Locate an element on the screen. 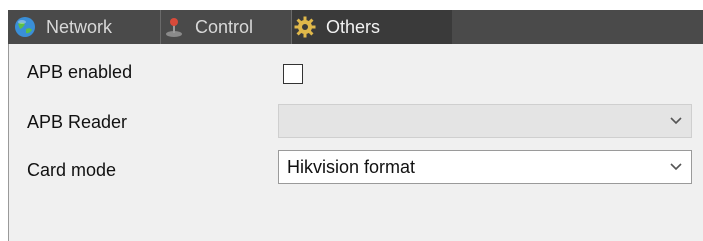 The image size is (703, 241). tab-others-label: Others is located at coordinates (353, 26).